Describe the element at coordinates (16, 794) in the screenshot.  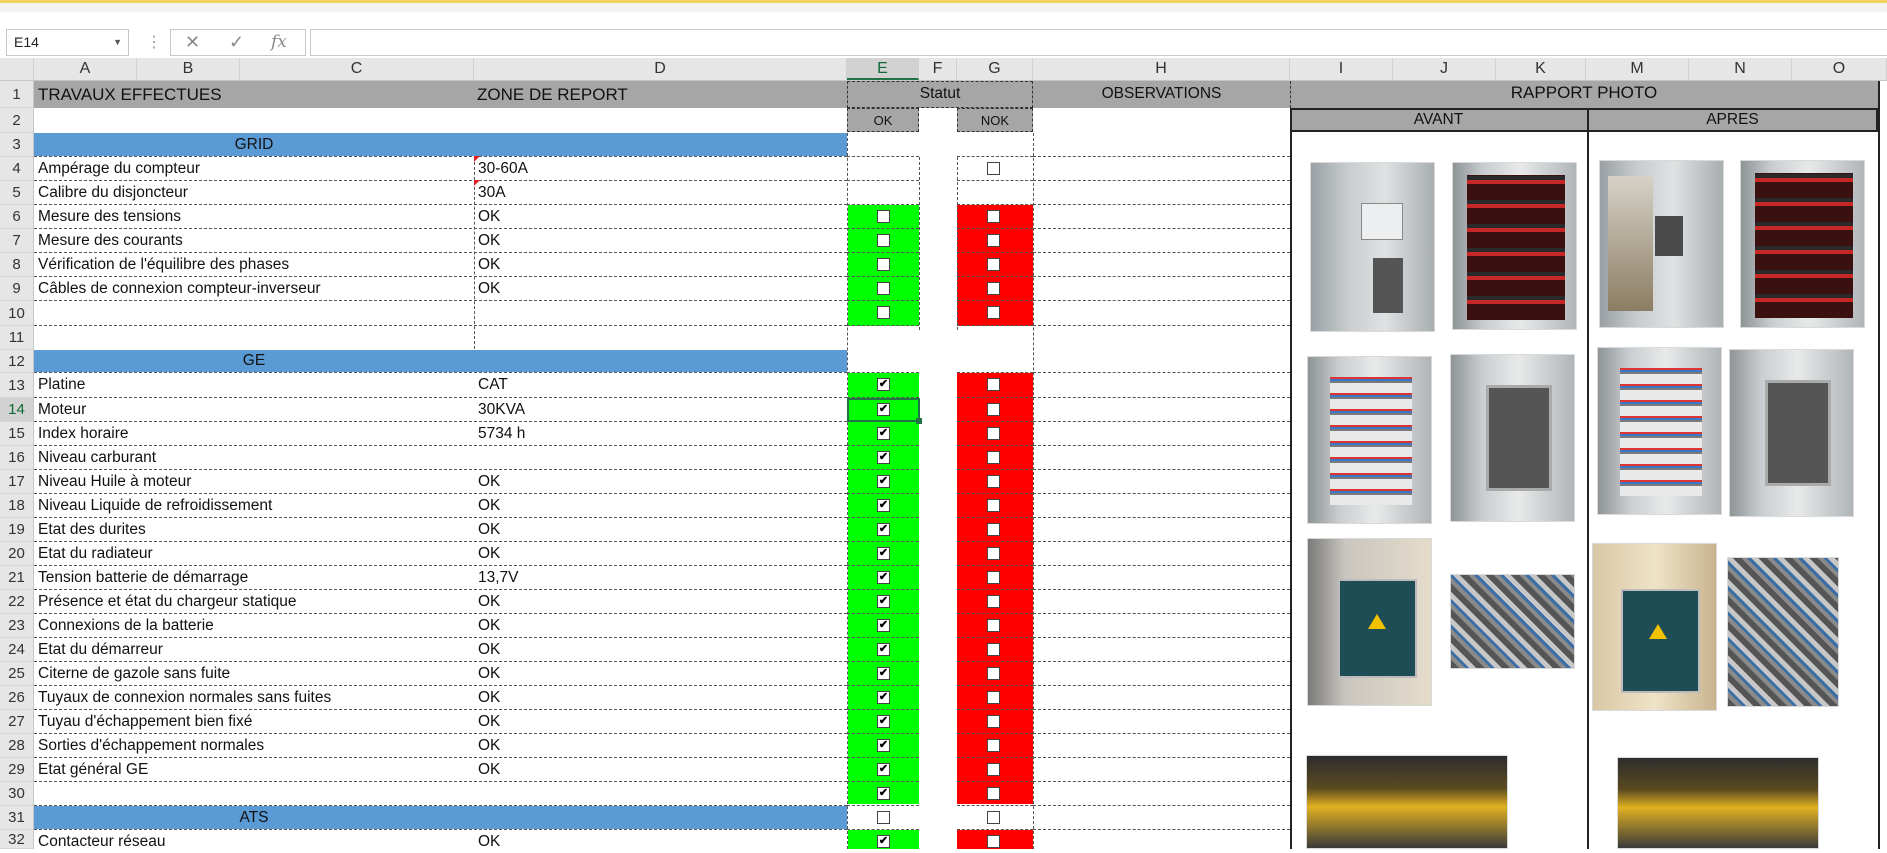
I see `row-header-30: 30` at that location.